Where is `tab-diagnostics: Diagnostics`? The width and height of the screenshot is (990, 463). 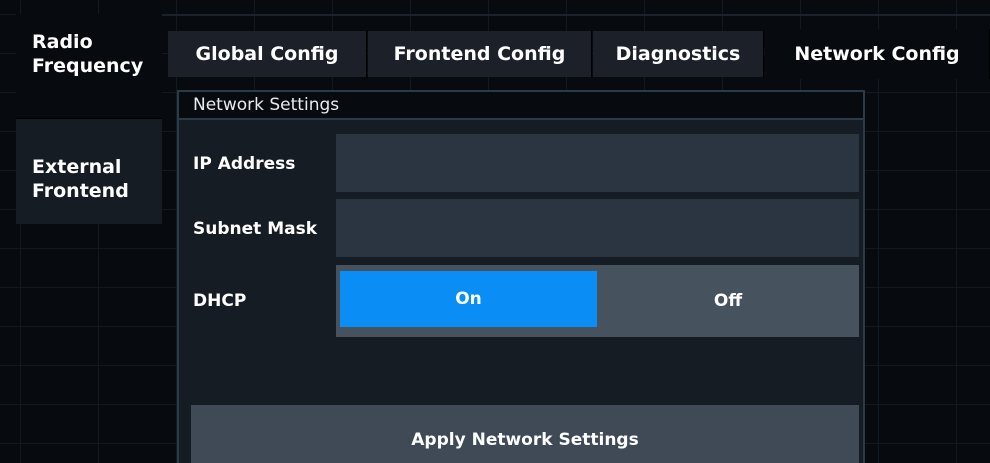 tab-diagnostics: Diagnostics is located at coordinates (678, 54).